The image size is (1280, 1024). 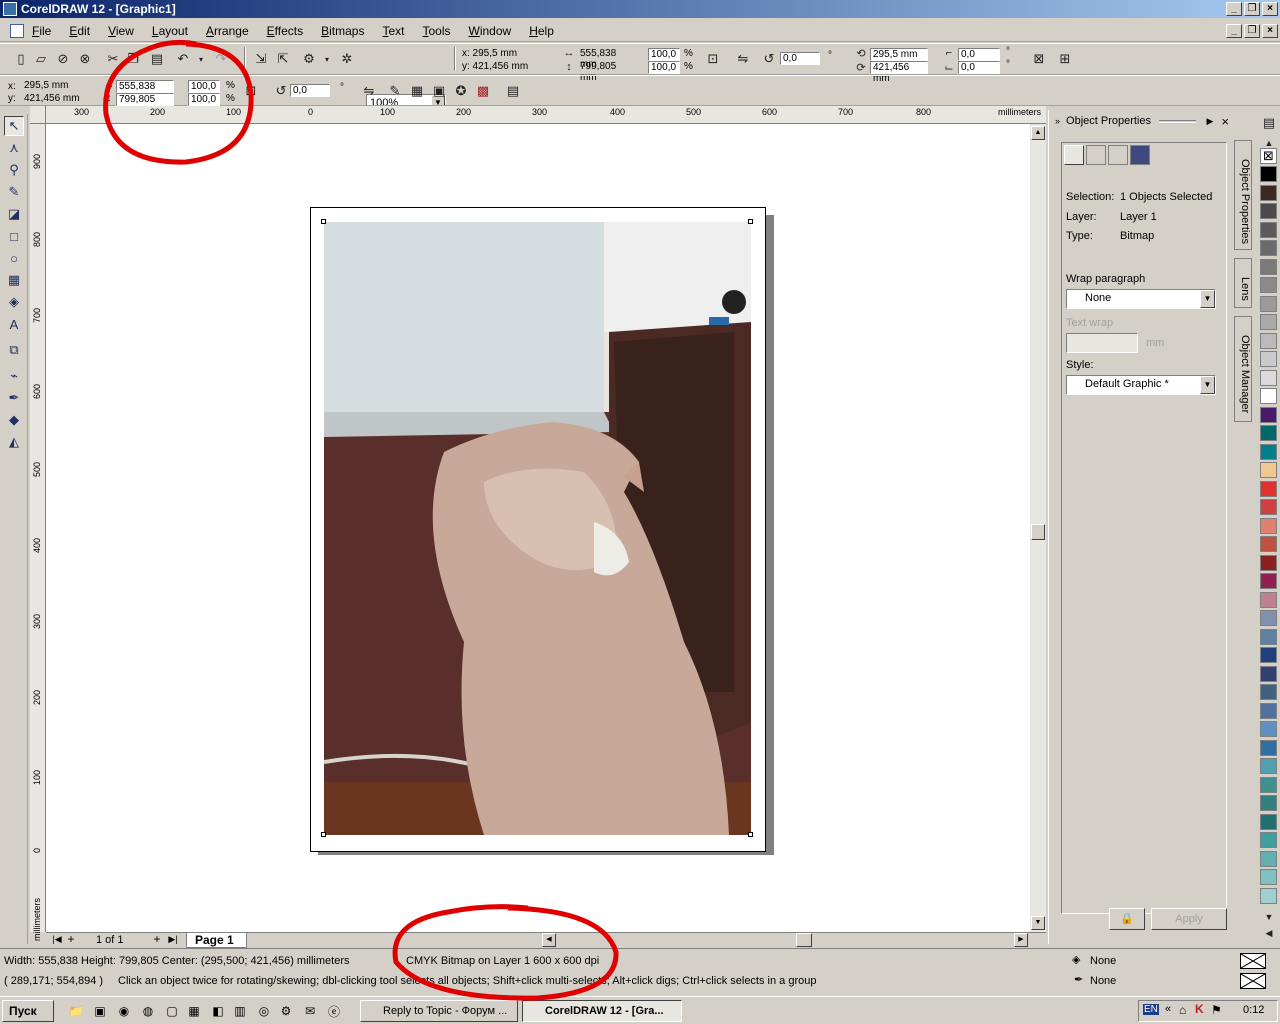 What do you see at coordinates (148, 1011) in the screenshot?
I see `quicklaunch-media-icon: ◍` at bounding box center [148, 1011].